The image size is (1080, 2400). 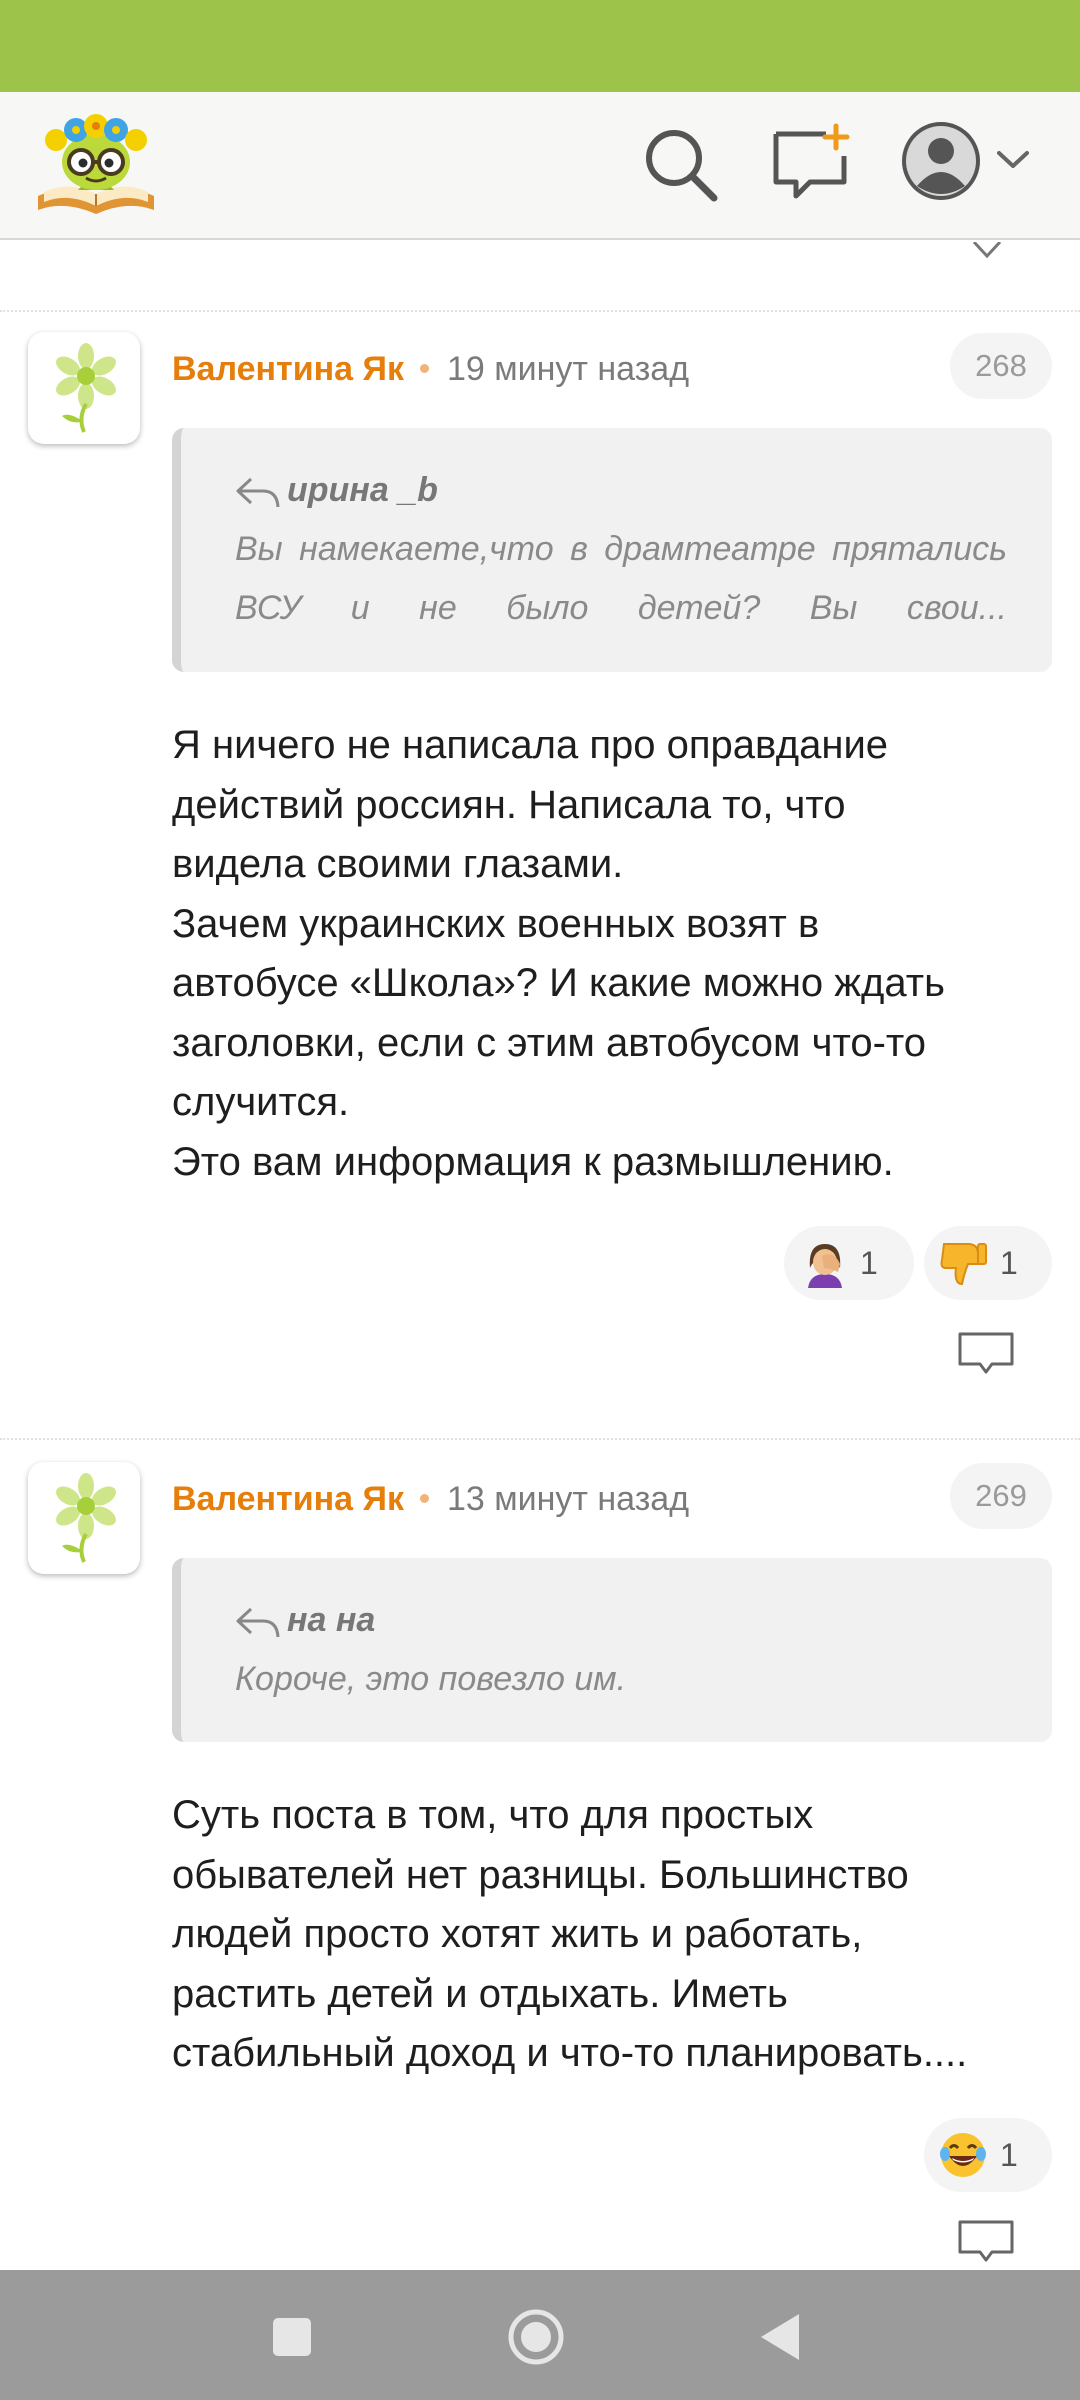 What do you see at coordinates (680, 164) in the screenshot?
I see `search-icon` at bounding box center [680, 164].